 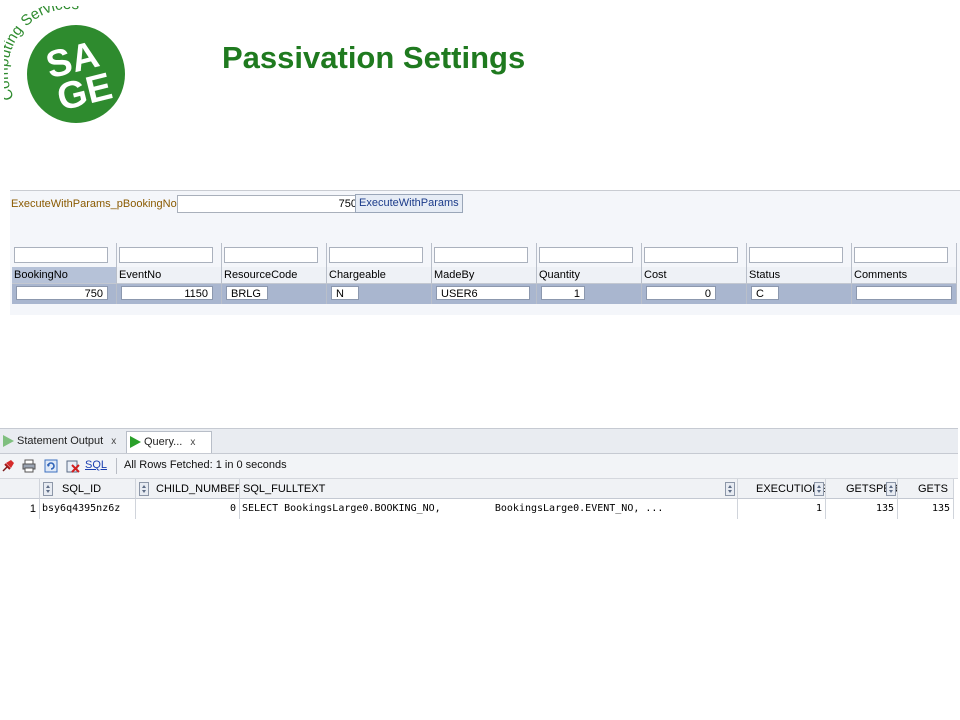 I want to click on column-header-madeby: MadeBy, so click(x=484, y=275).